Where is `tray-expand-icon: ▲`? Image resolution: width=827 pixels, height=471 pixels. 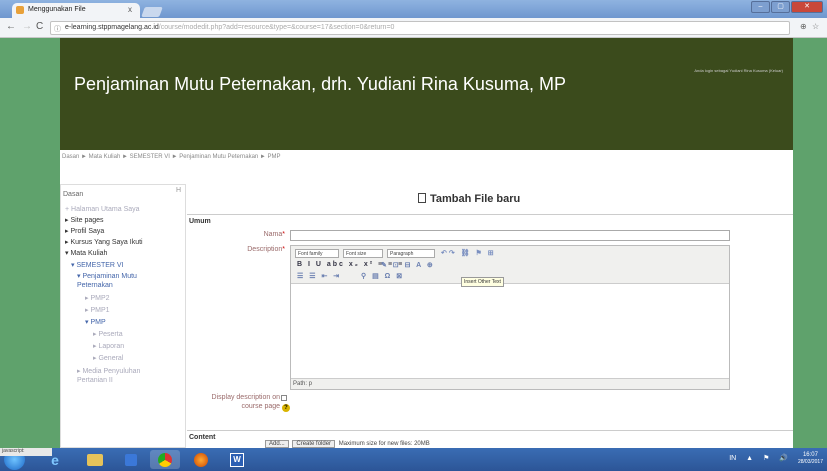
tray-expand-icon: ▲ is located at coordinates (749, 458).